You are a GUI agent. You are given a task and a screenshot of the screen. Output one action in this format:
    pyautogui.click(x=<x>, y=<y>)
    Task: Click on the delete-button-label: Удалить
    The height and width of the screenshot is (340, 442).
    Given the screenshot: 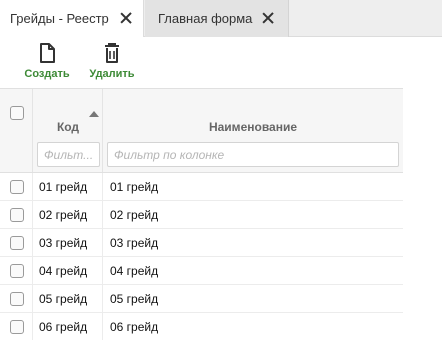 What is the action you would take?
    pyautogui.click(x=112, y=74)
    